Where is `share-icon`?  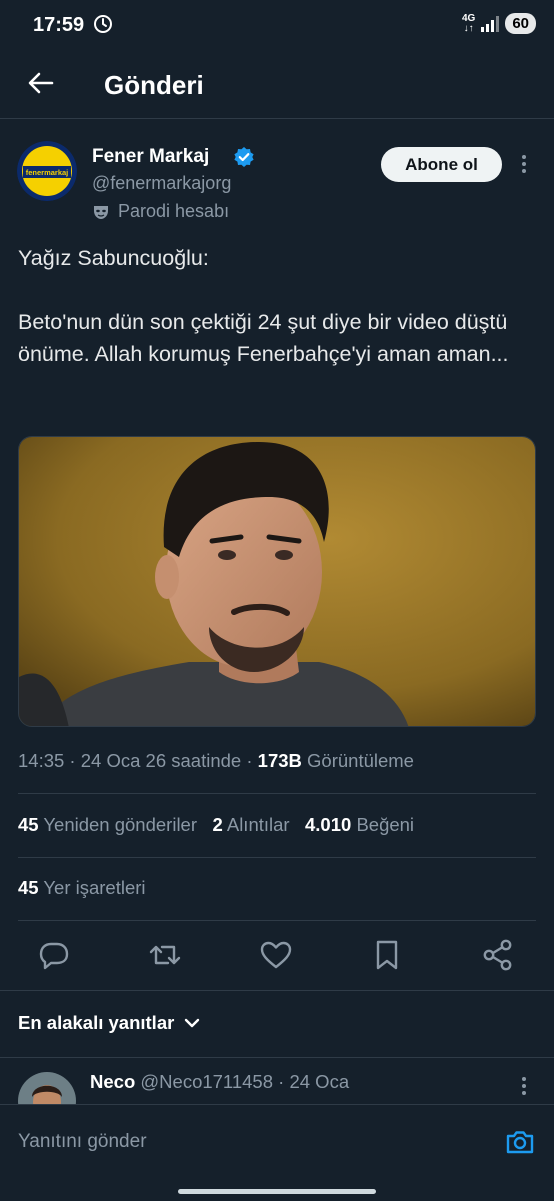
share-icon is located at coordinates (498, 955).